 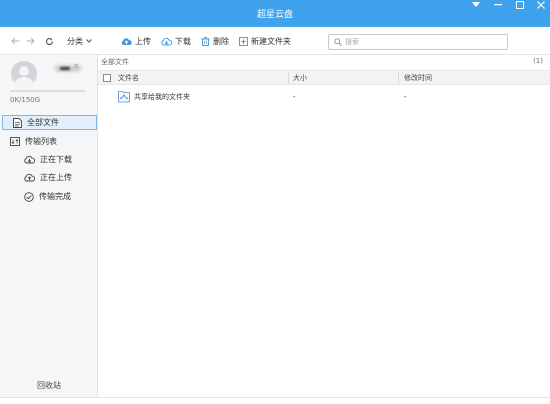 I want to click on close-icon, so click(x=540, y=5).